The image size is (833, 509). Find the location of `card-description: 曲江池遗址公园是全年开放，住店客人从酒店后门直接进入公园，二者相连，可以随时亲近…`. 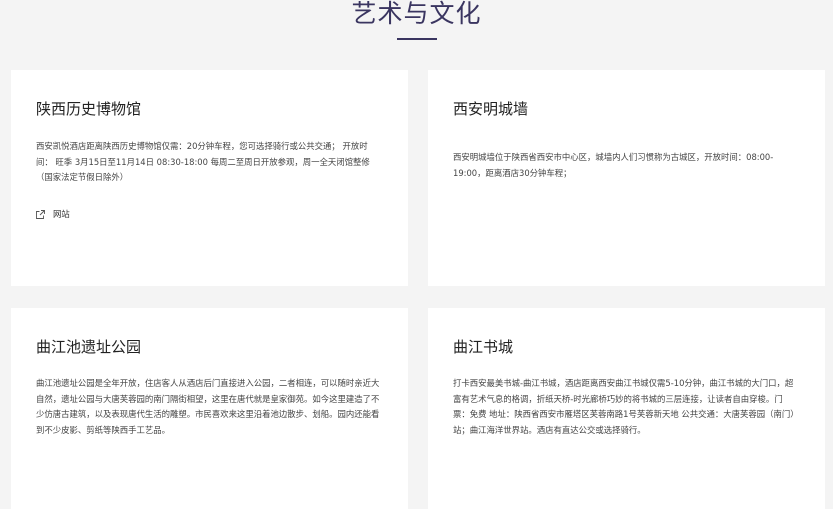

card-description: 曲江池遗址公园是全年开放，住店客人从酒店后门直接进入公园，二者相连，可以随时亲近… is located at coordinates (208, 406).